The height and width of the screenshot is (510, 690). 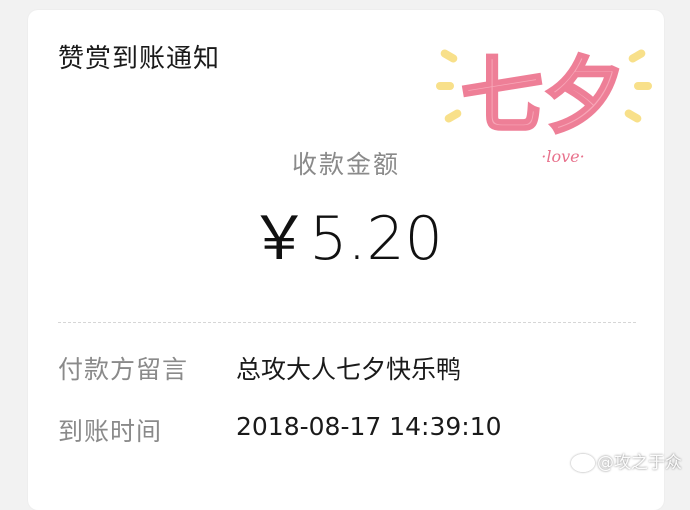 I want to click on weibo-icon, so click(x=583, y=463).